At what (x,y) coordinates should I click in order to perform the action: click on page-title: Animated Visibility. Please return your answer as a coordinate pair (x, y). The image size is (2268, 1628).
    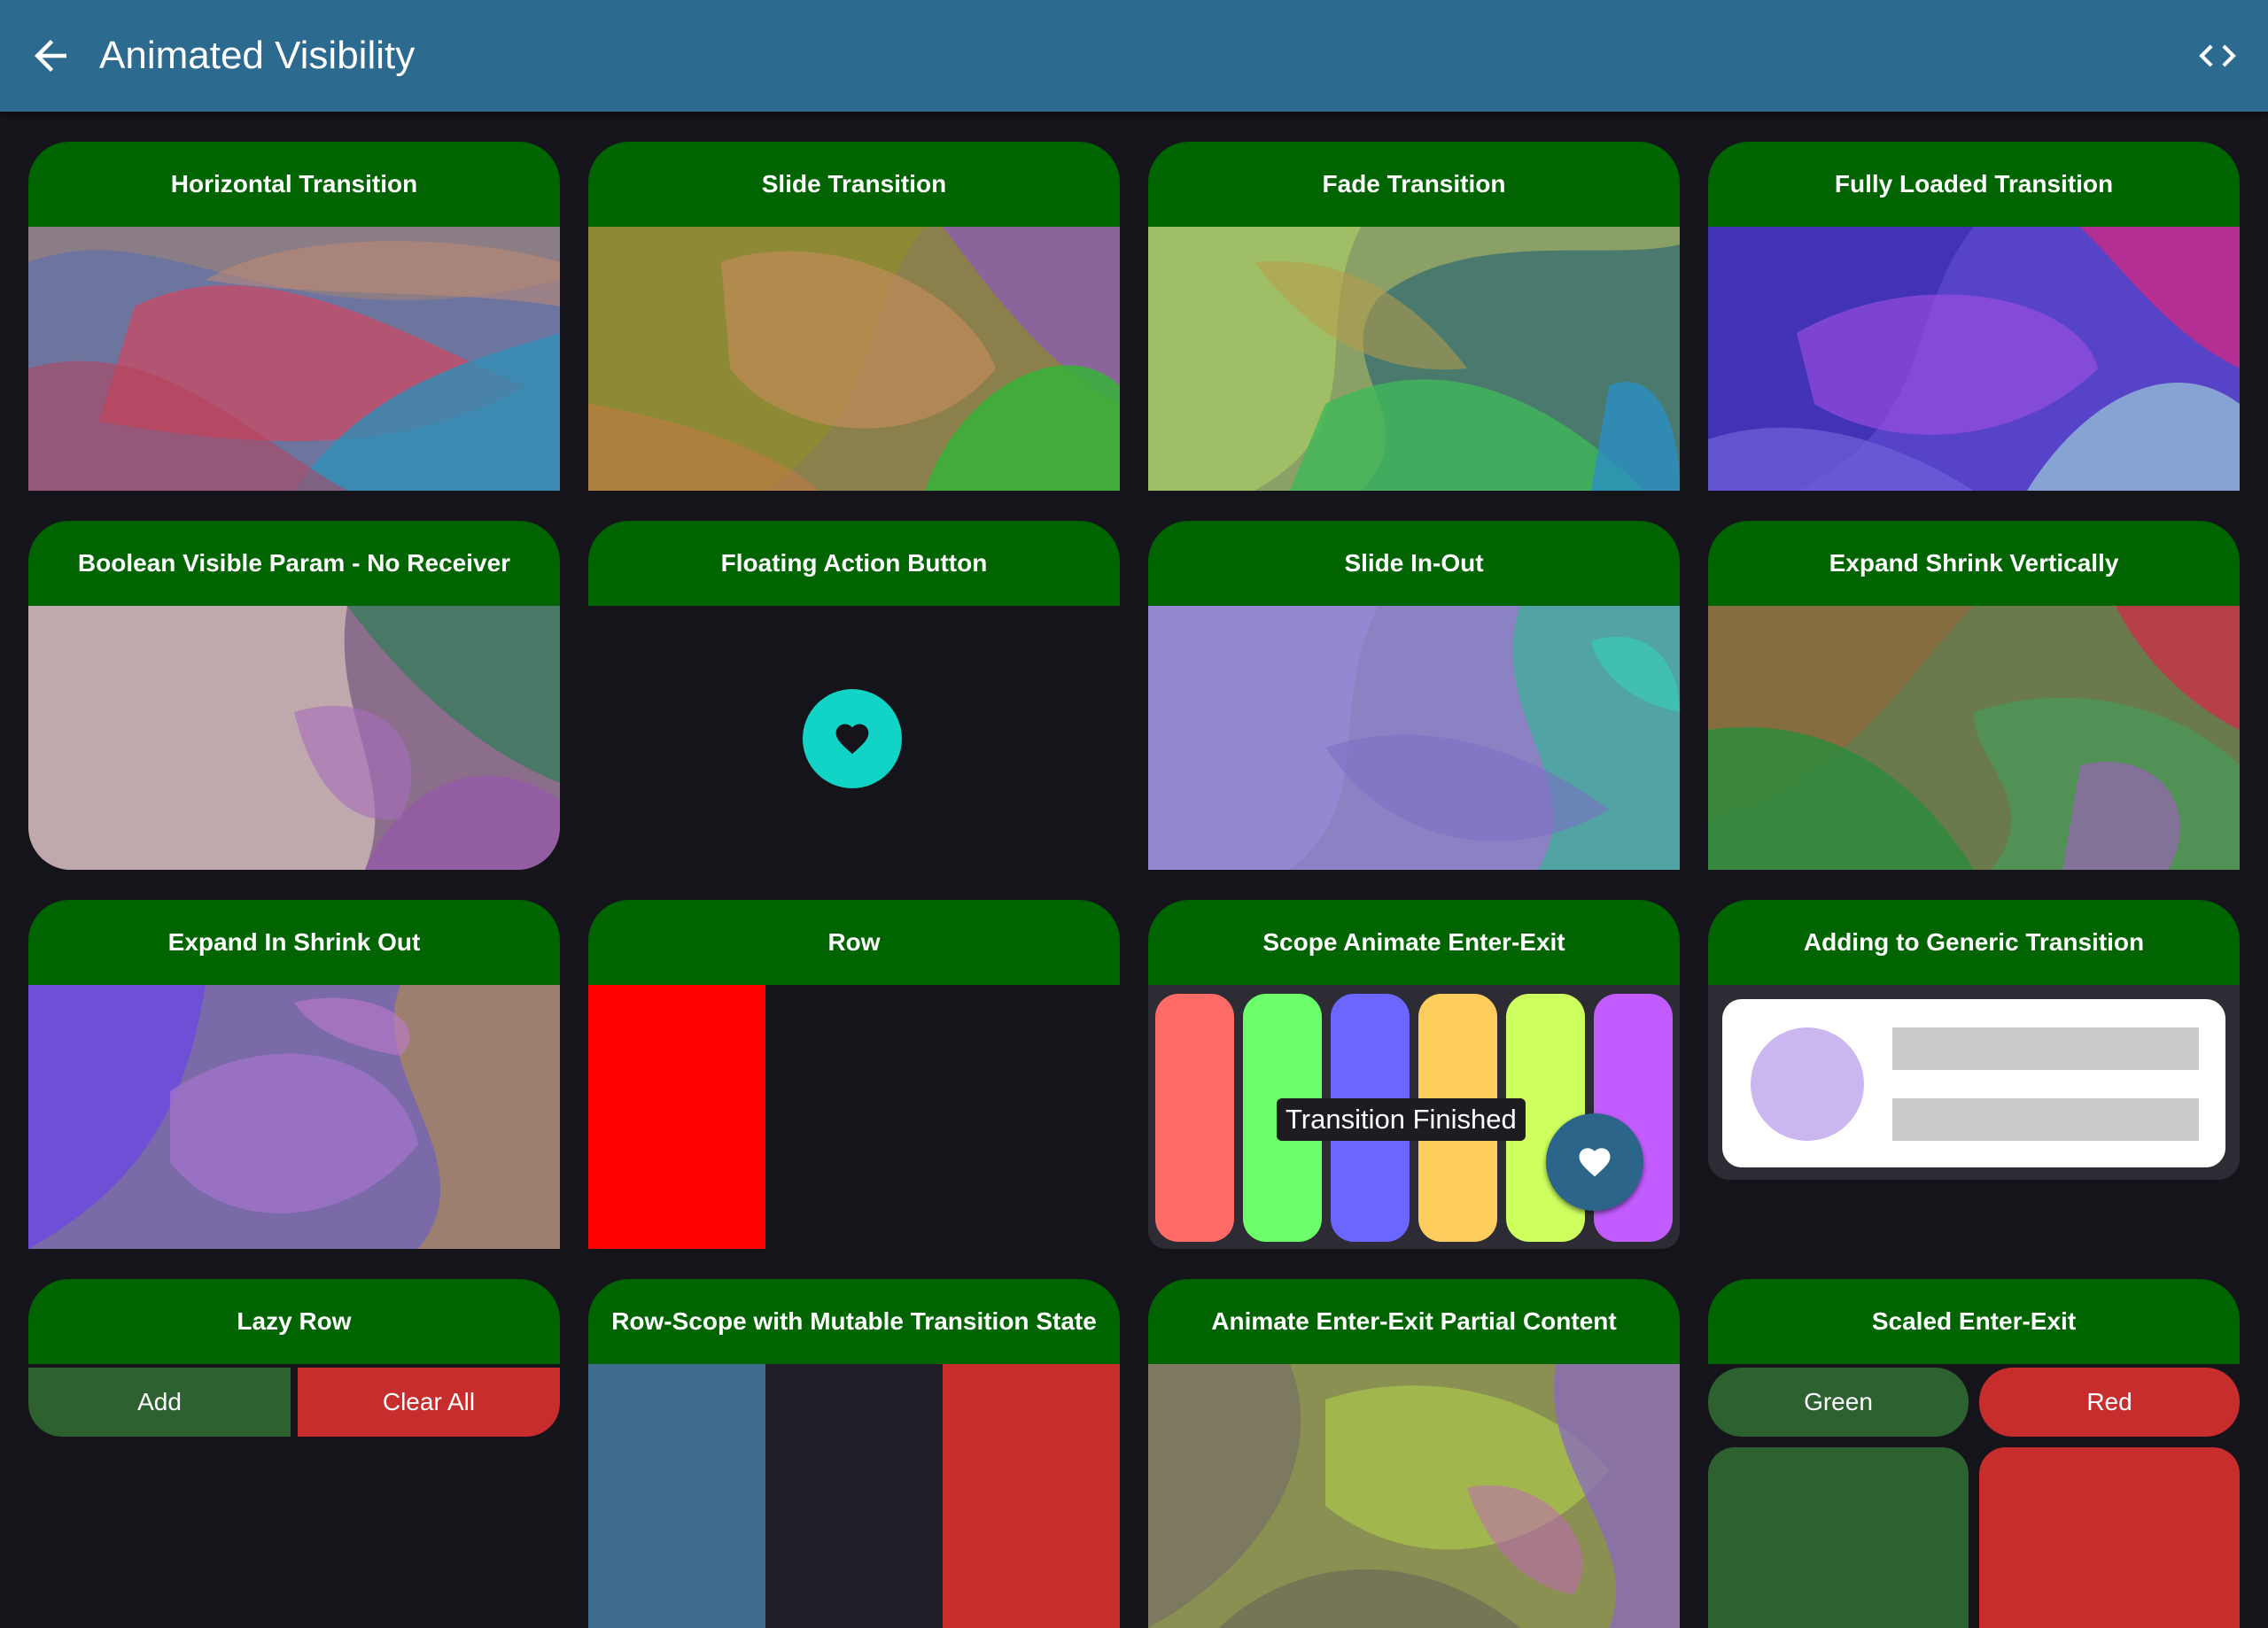
    Looking at the image, I should click on (257, 55).